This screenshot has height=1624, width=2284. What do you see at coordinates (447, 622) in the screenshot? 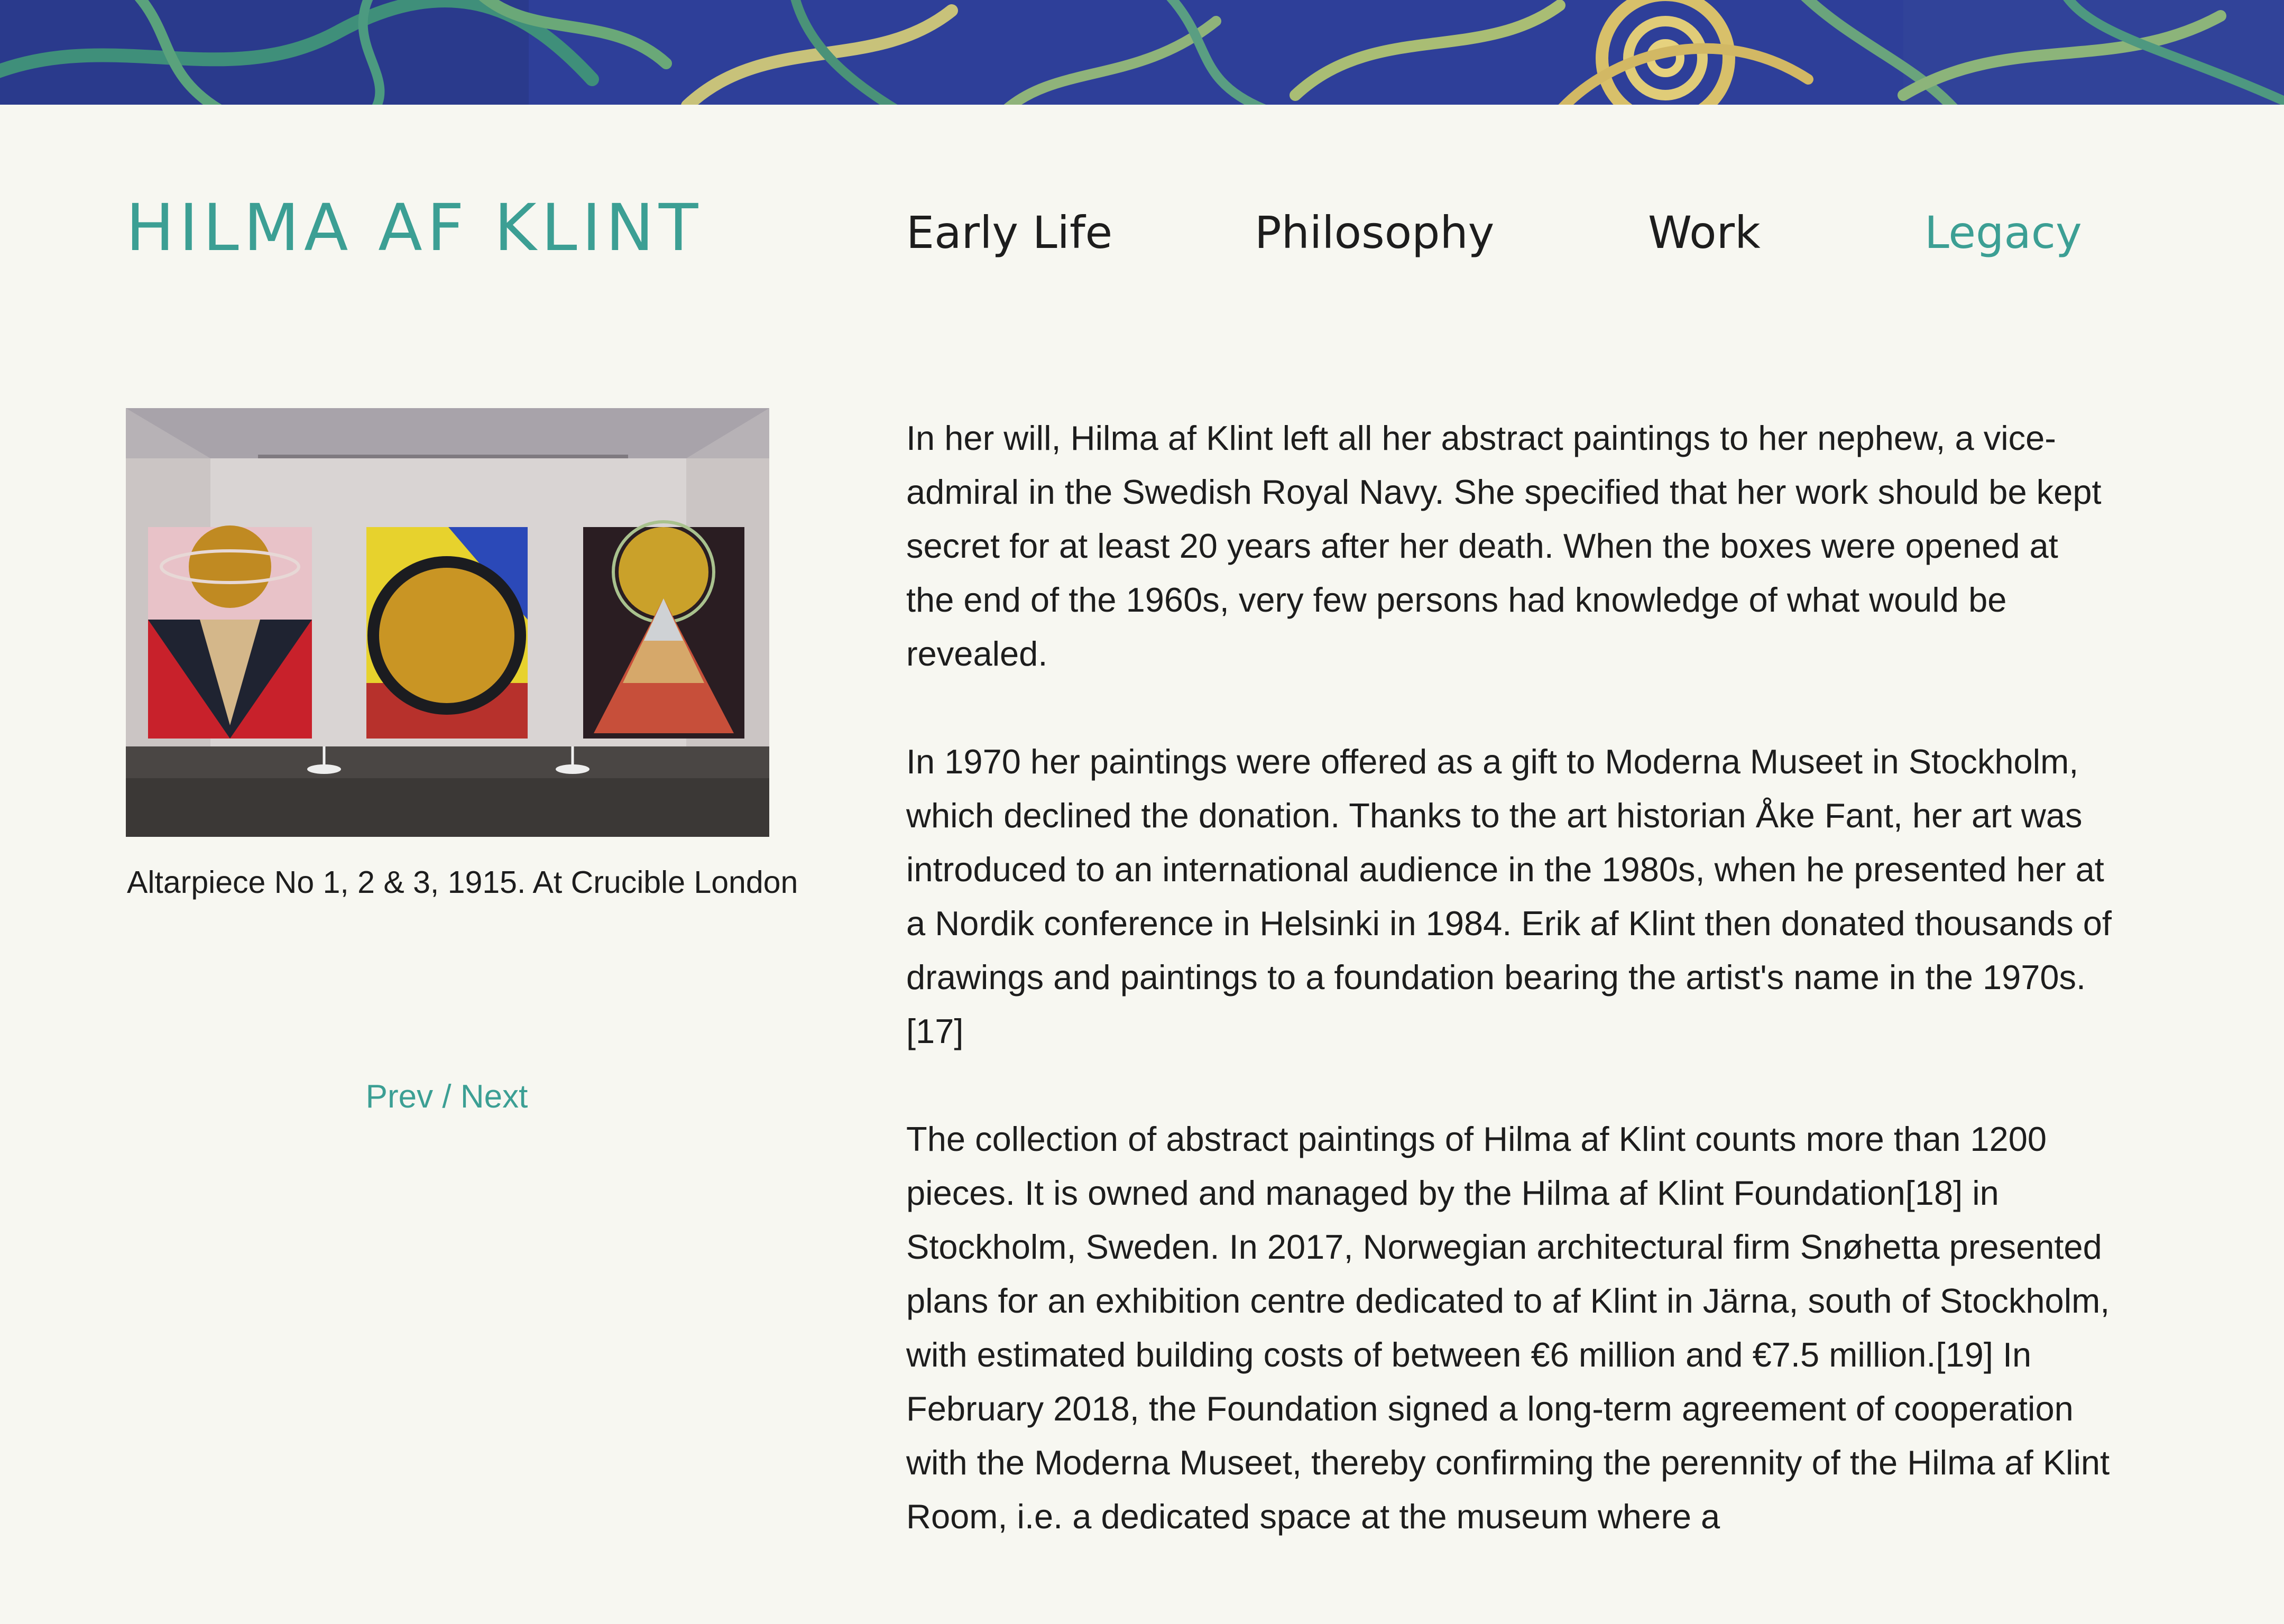
I see `gallery-image` at bounding box center [447, 622].